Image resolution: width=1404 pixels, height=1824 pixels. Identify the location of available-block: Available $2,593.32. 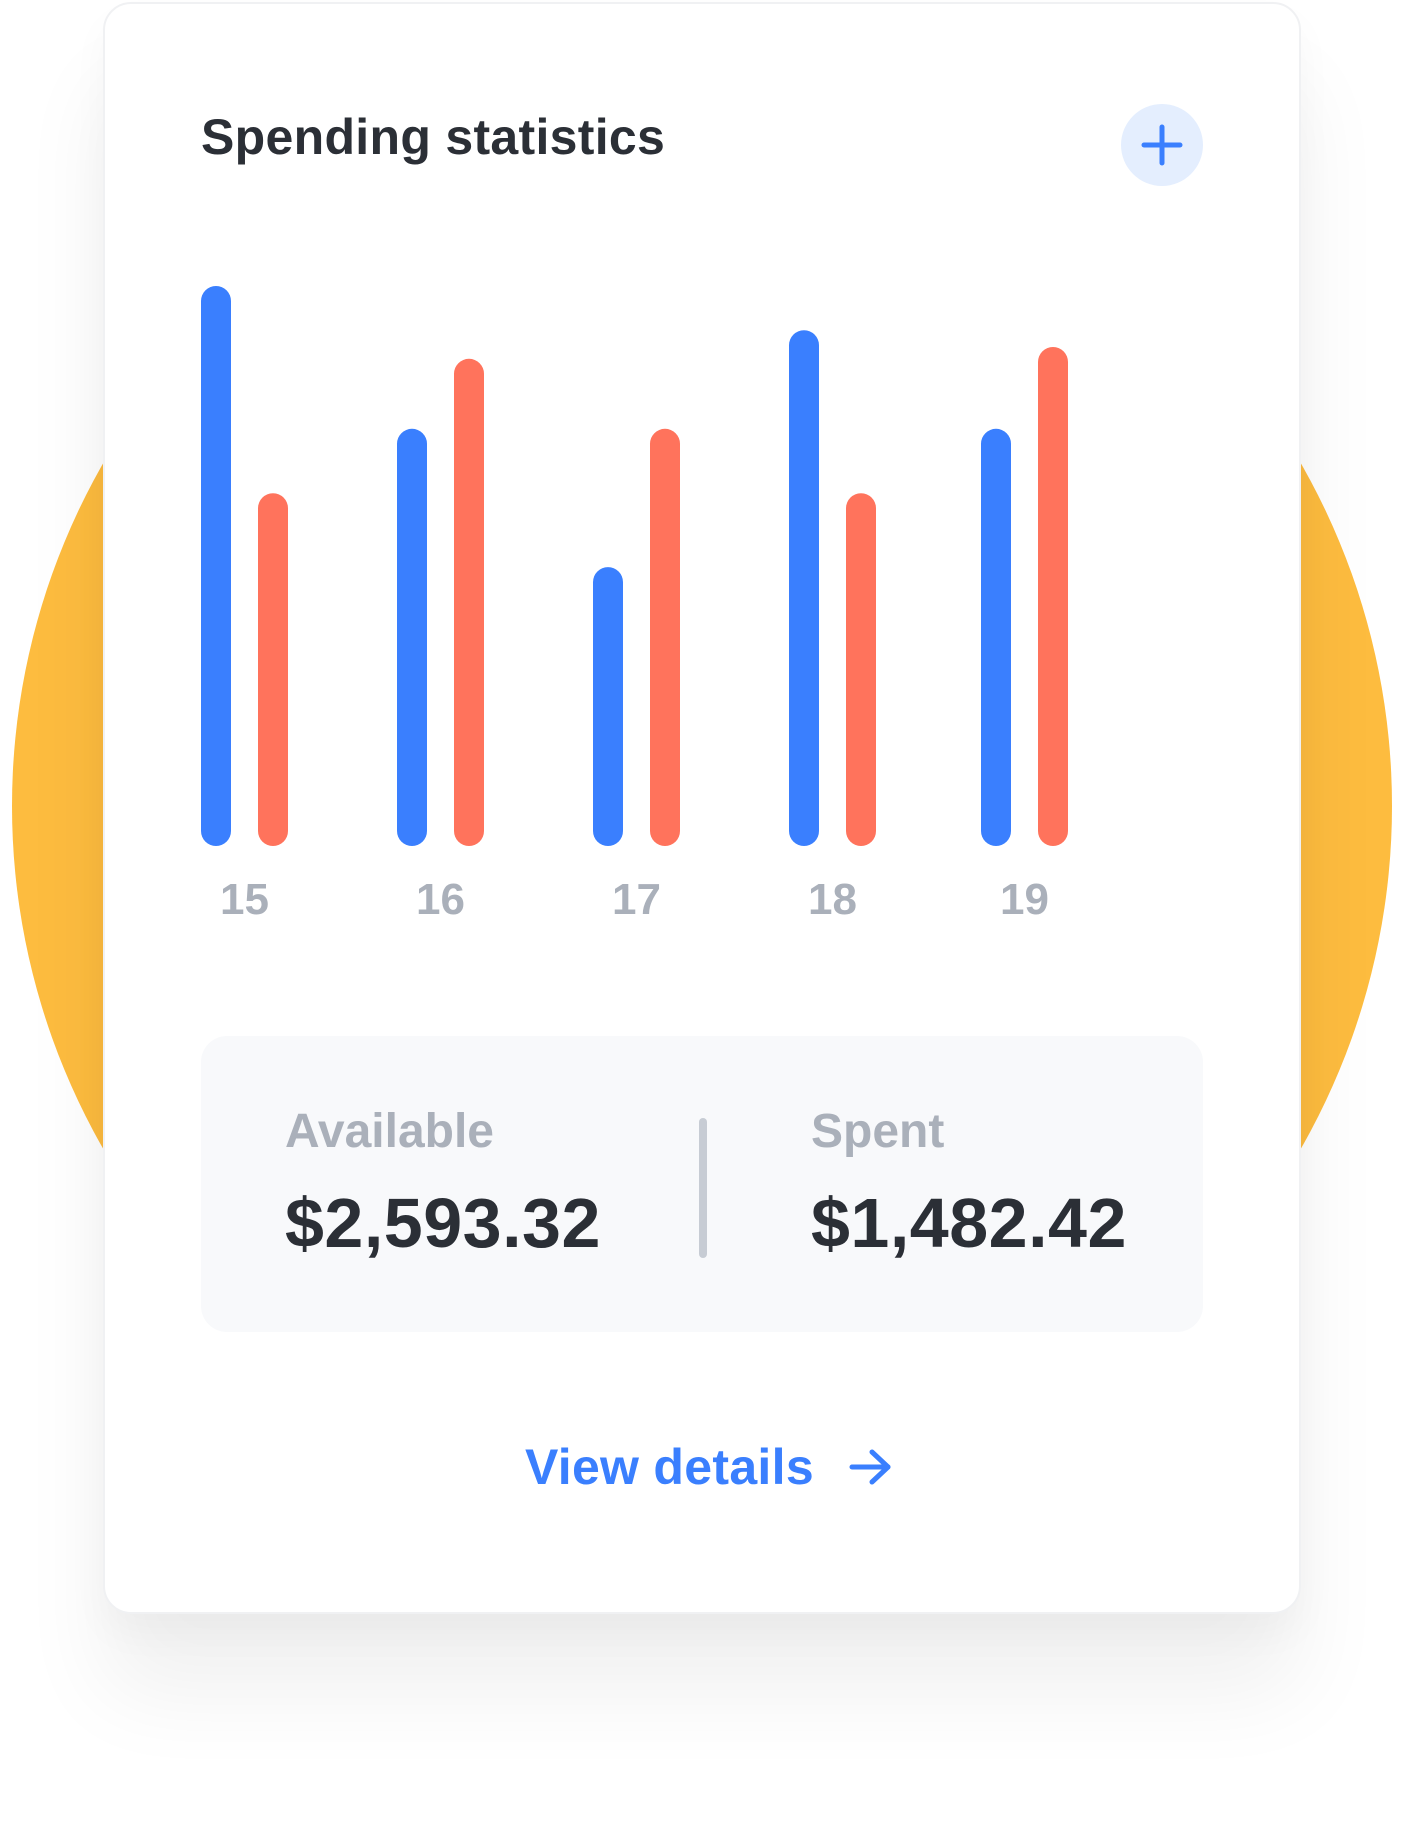
(443, 1183).